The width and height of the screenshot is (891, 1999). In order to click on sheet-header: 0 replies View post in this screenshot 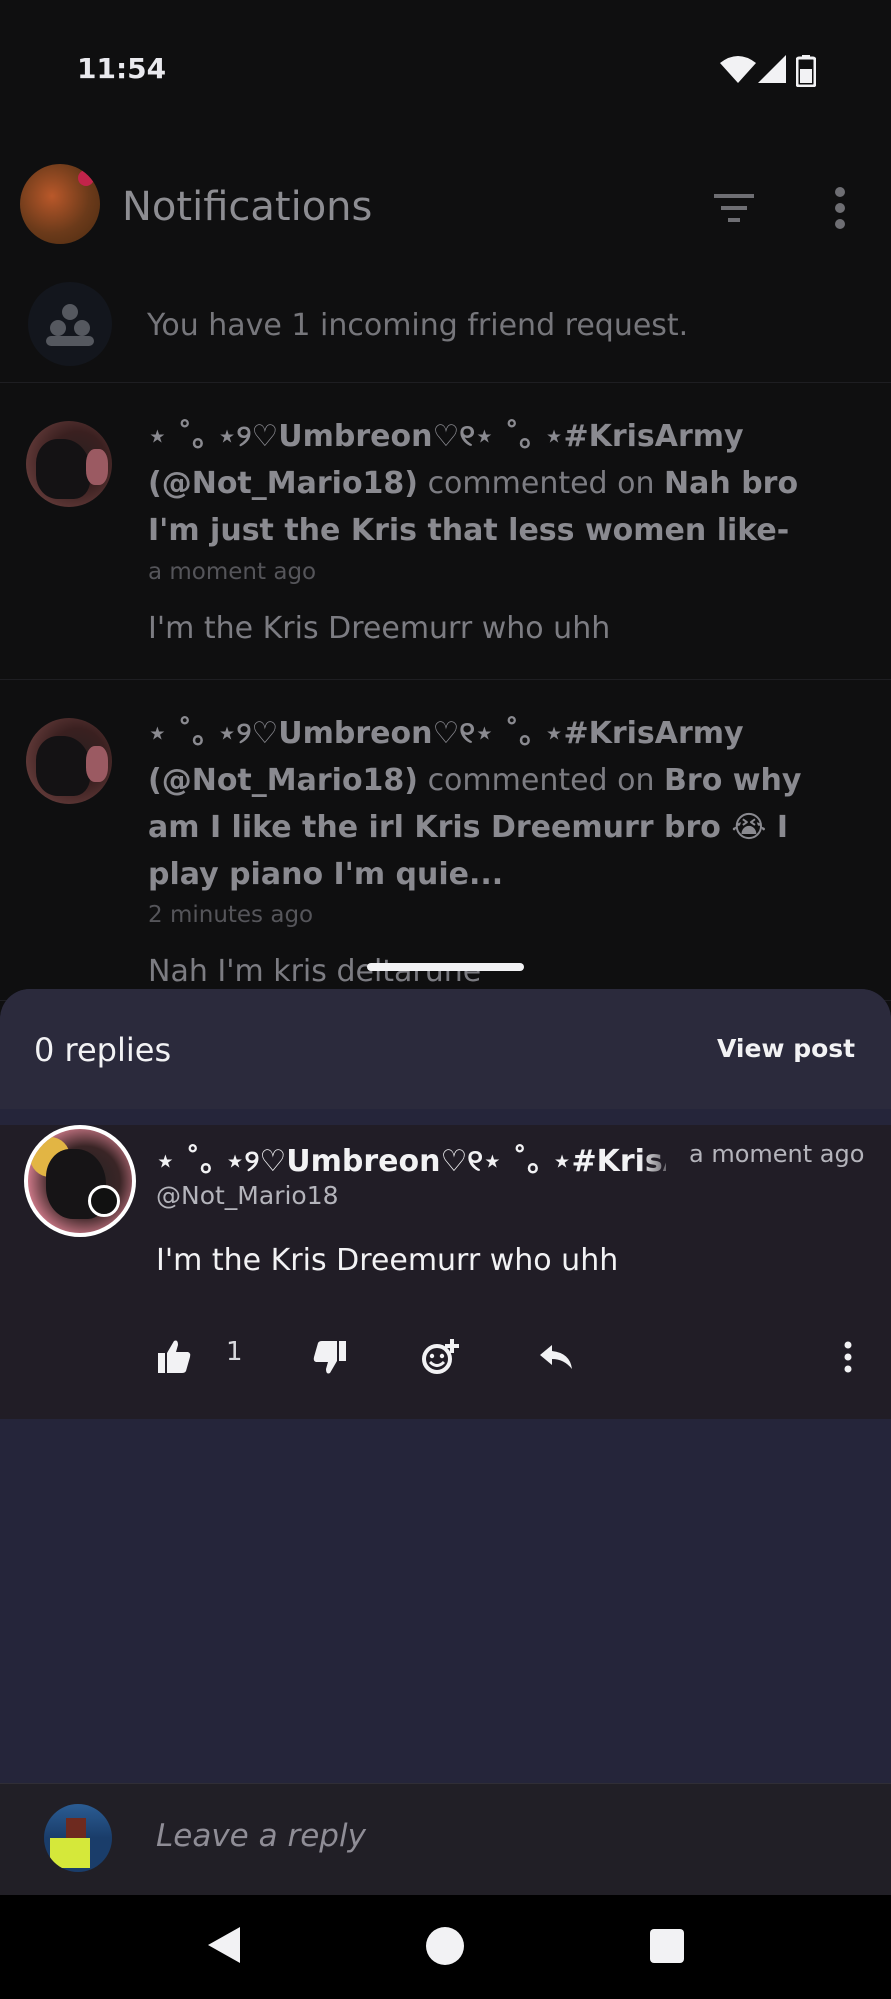, I will do `click(445, 1049)`.